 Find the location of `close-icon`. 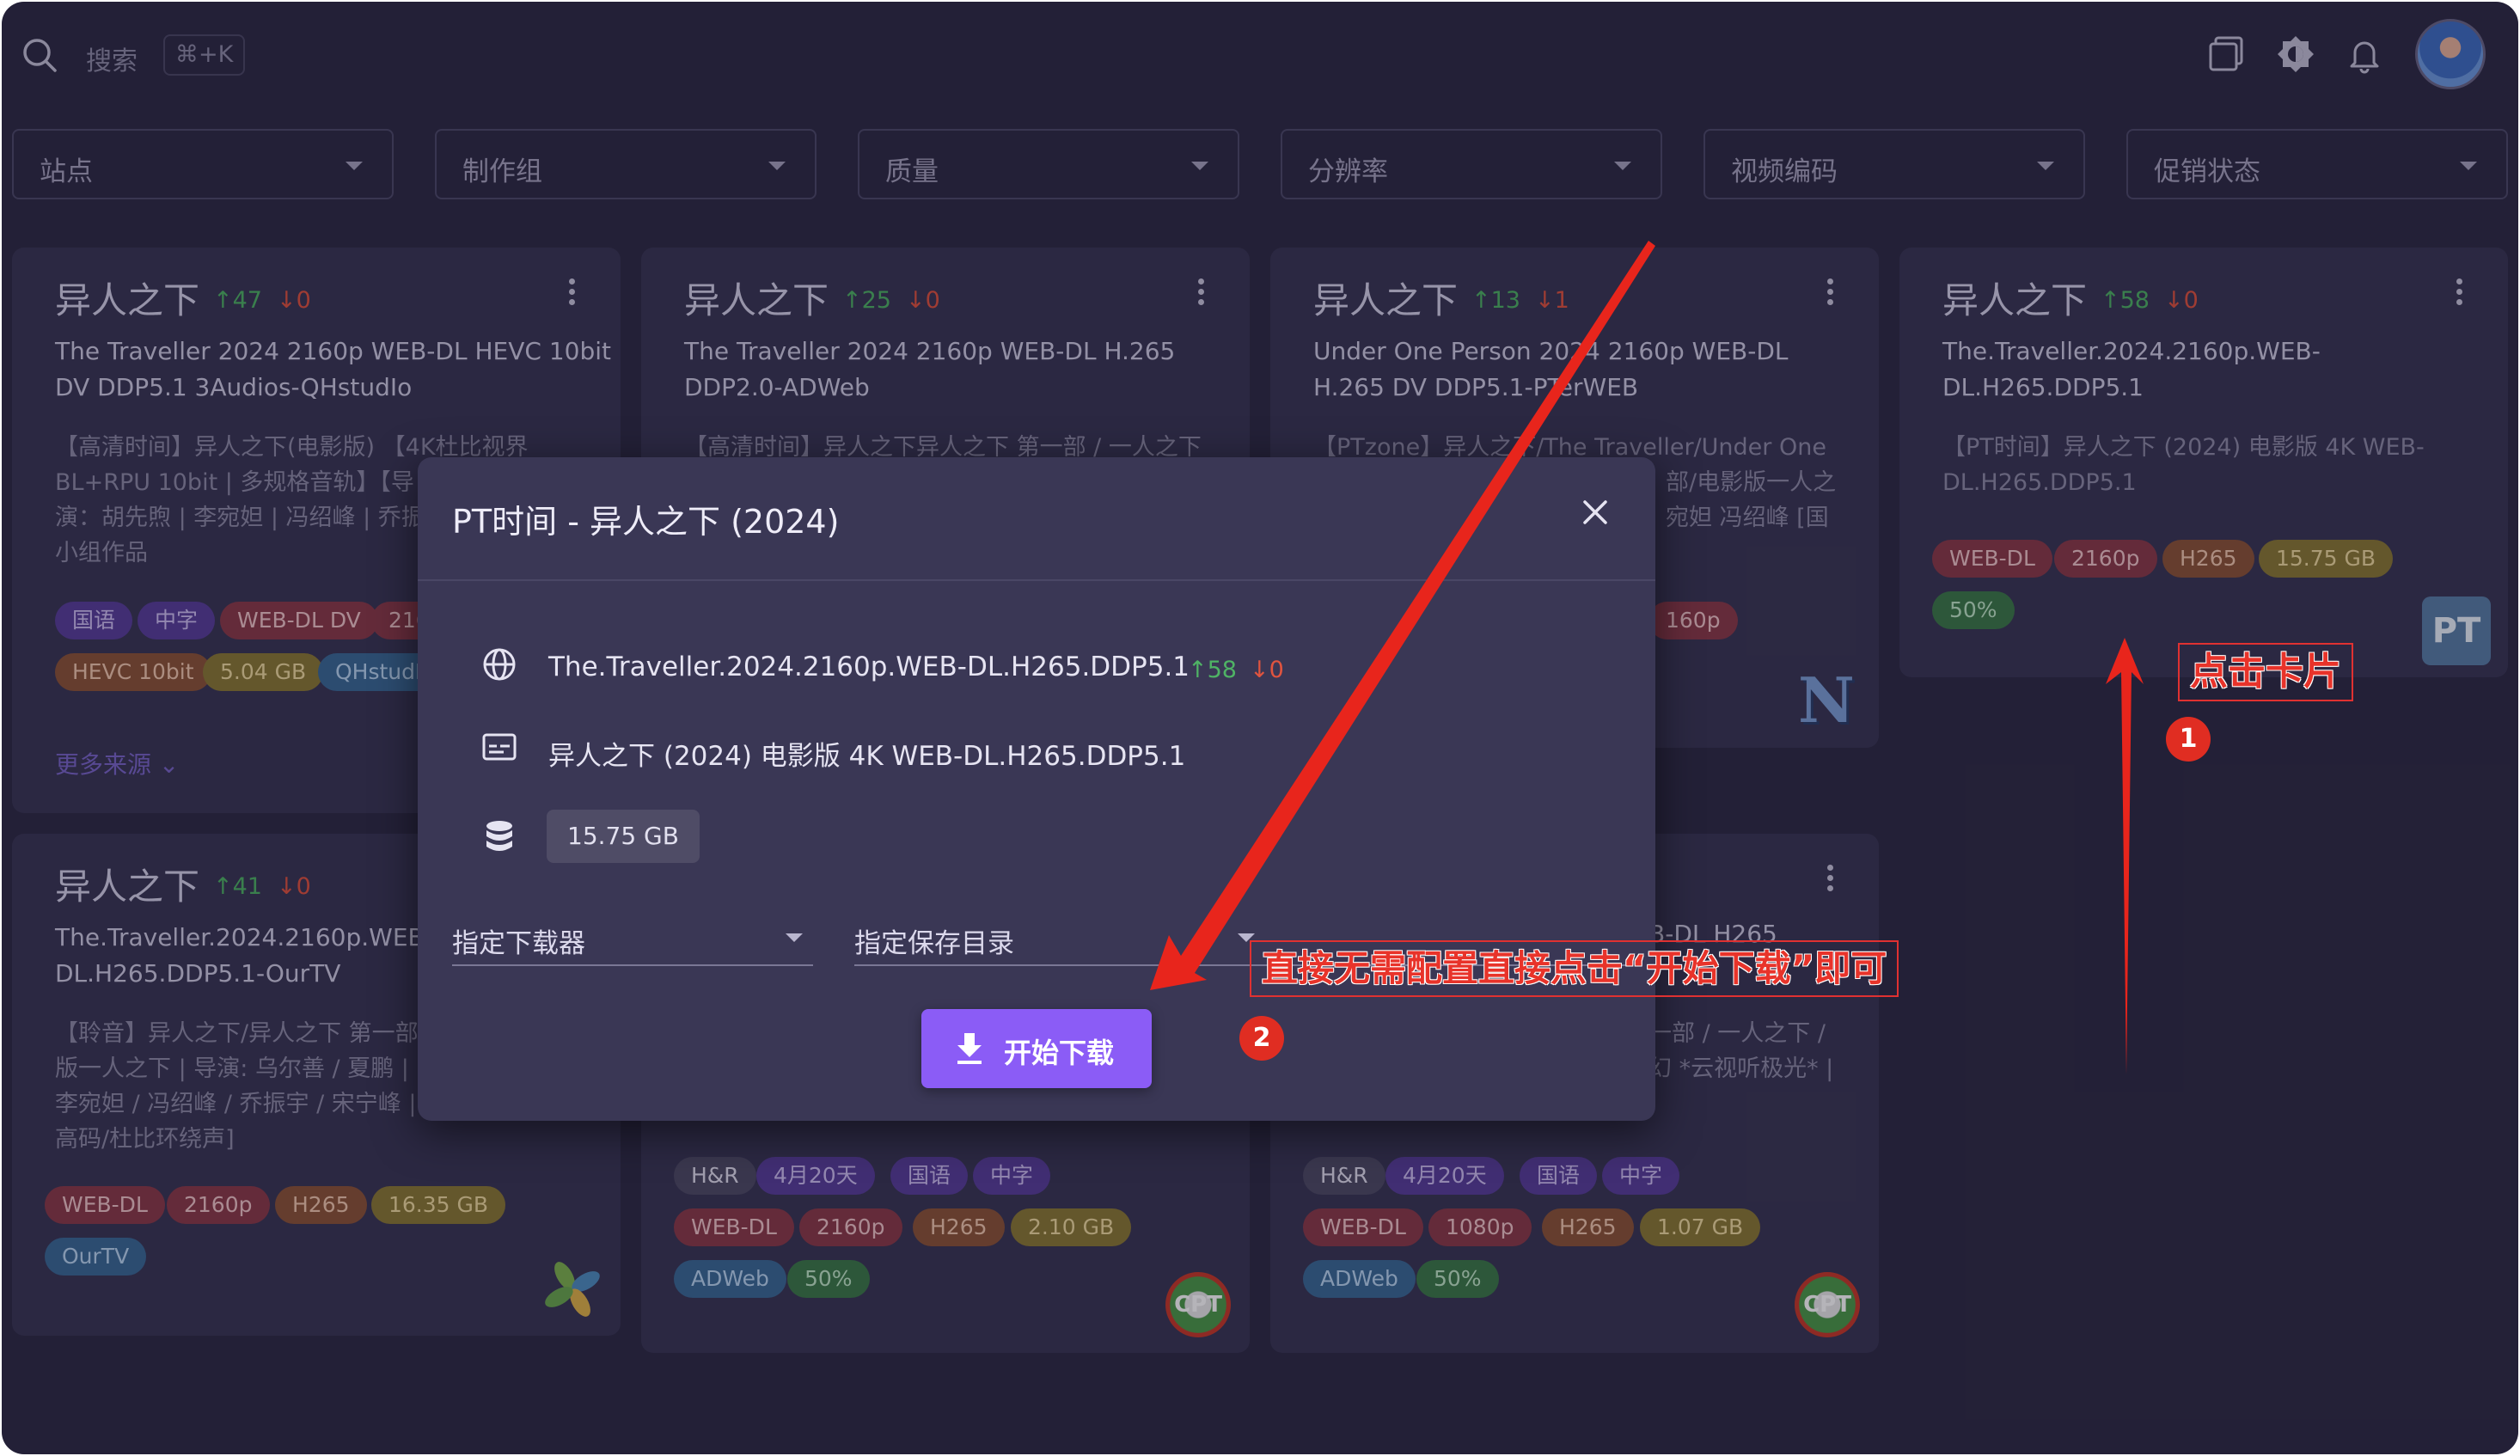

close-icon is located at coordinates (1595, 512).